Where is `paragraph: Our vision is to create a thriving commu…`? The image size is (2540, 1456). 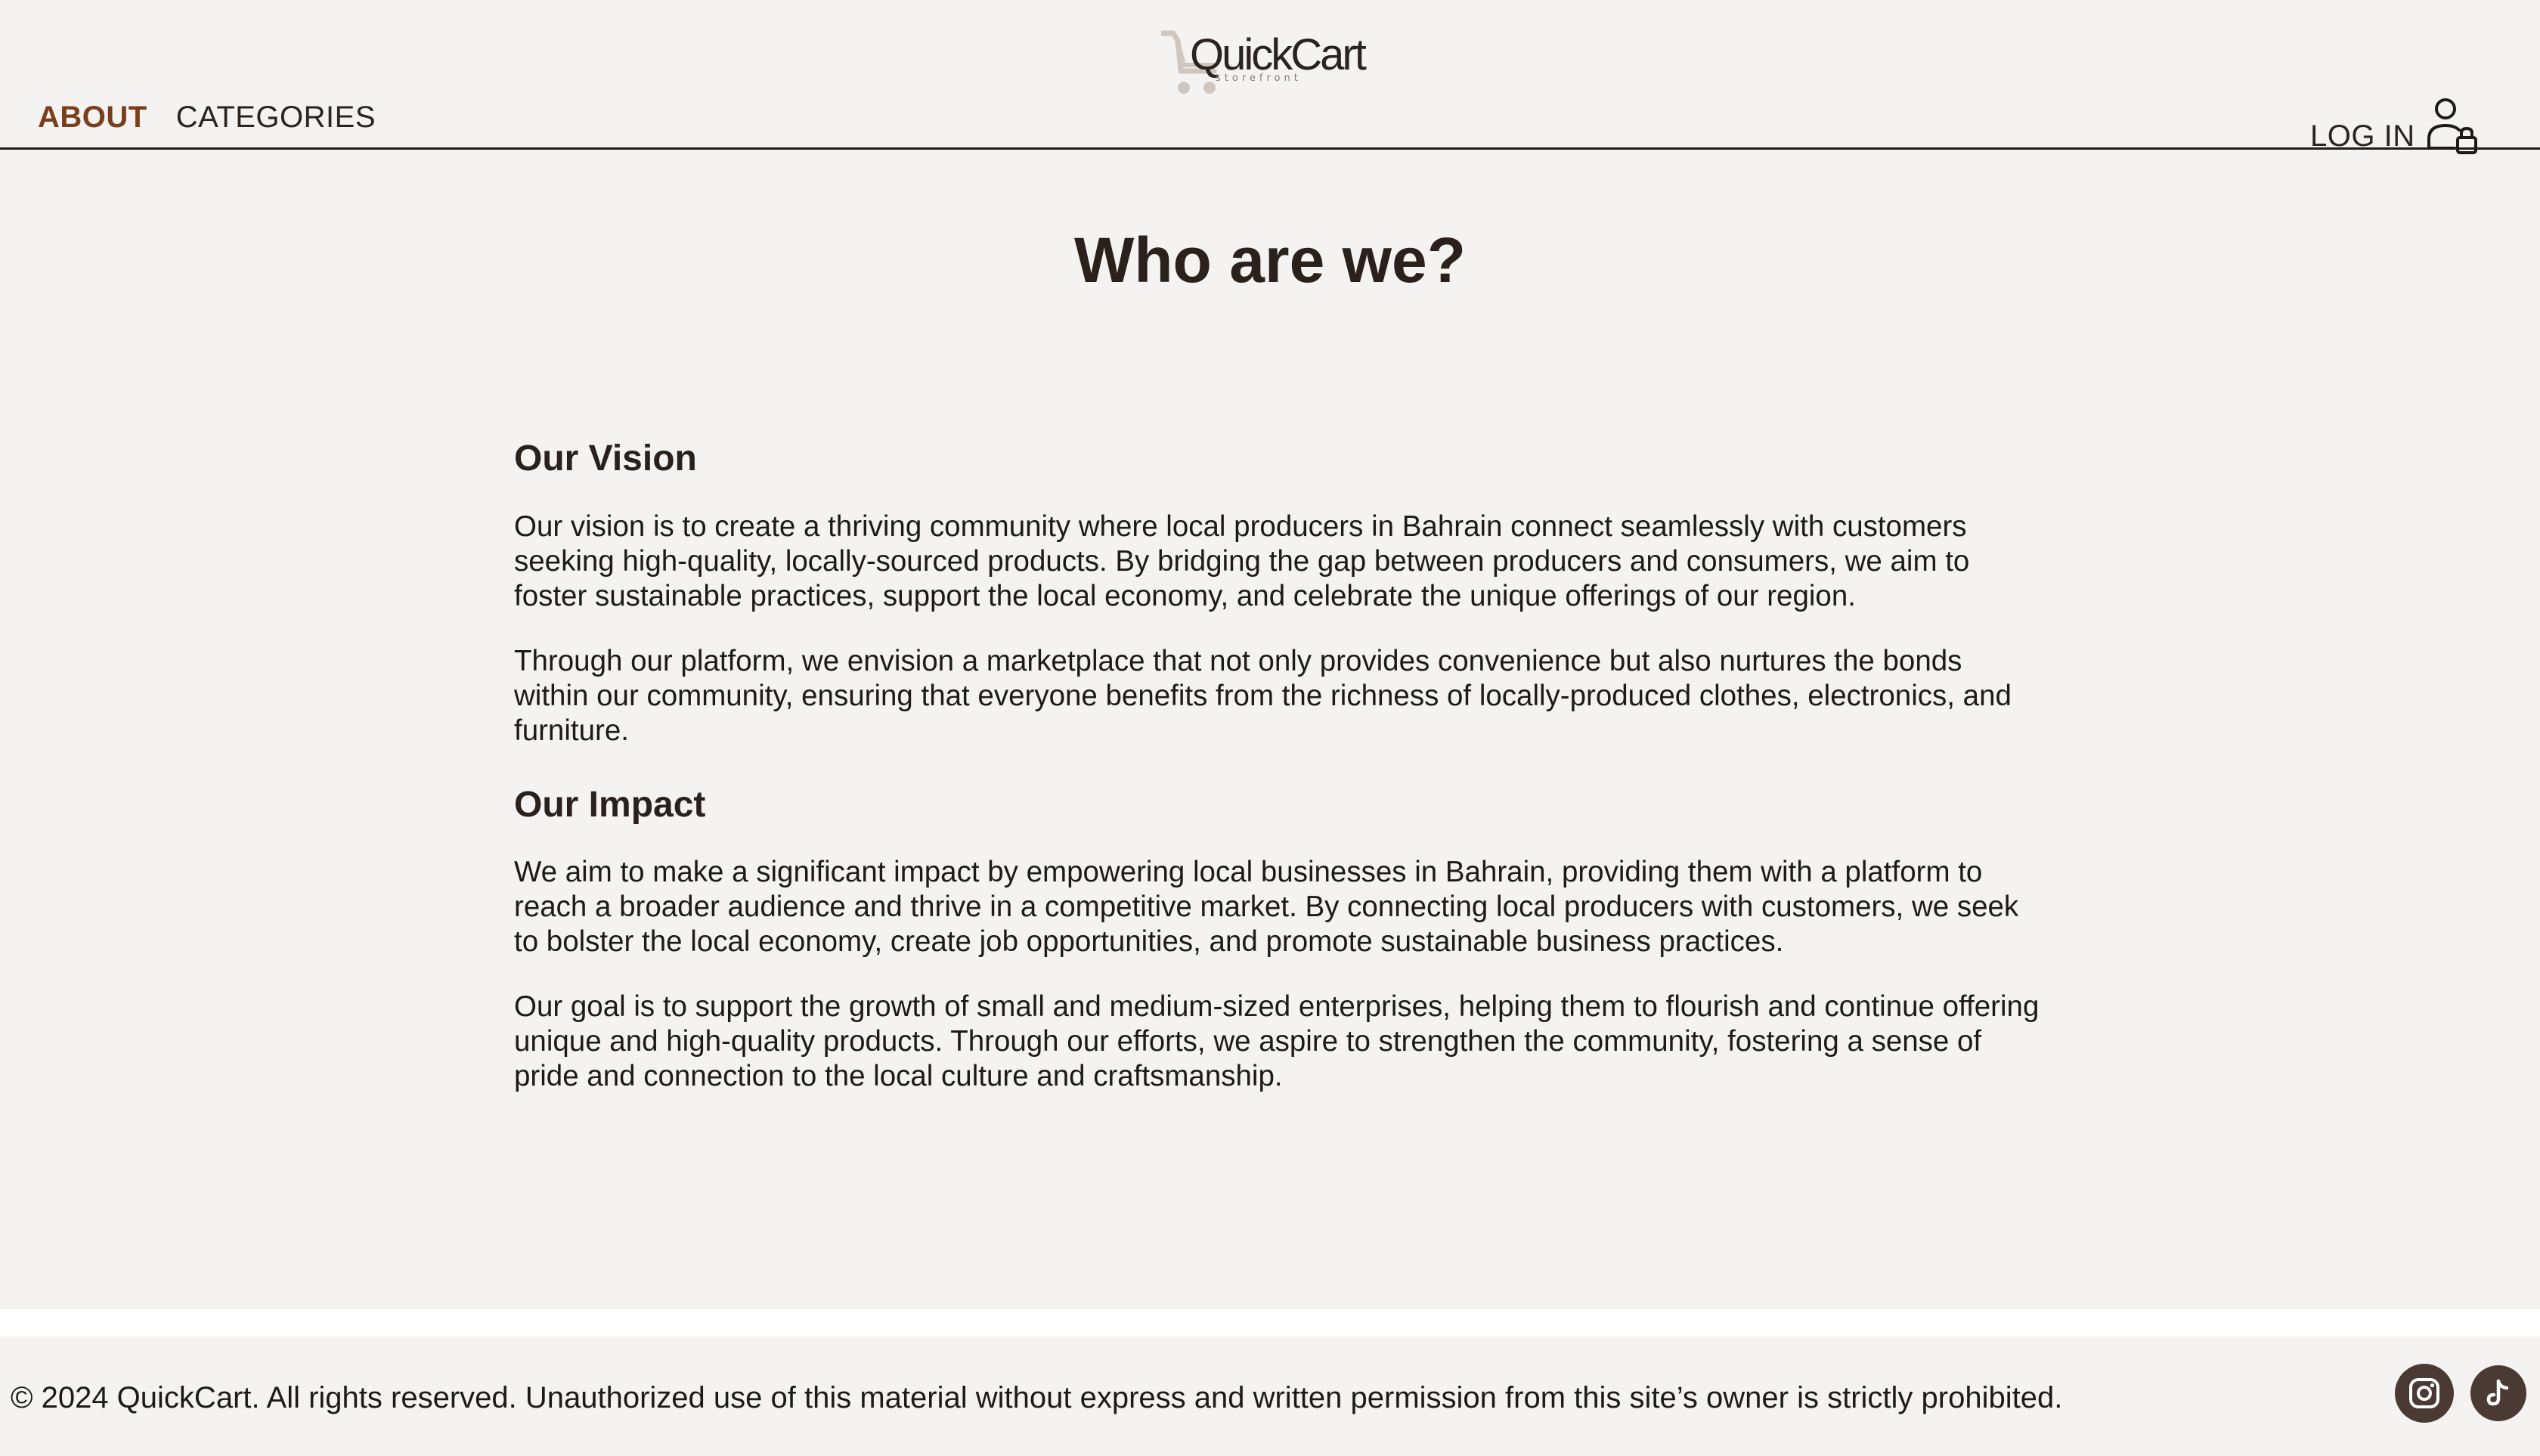 paragraph: Our vision is to create a thriving commu… is located at coordinates (1242, 561).